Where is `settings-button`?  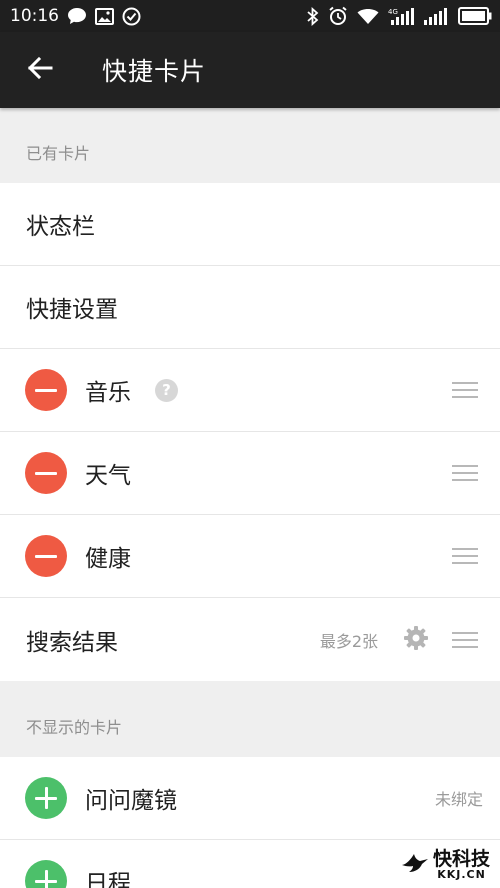 settings-button is located at coordinates (416, 640).